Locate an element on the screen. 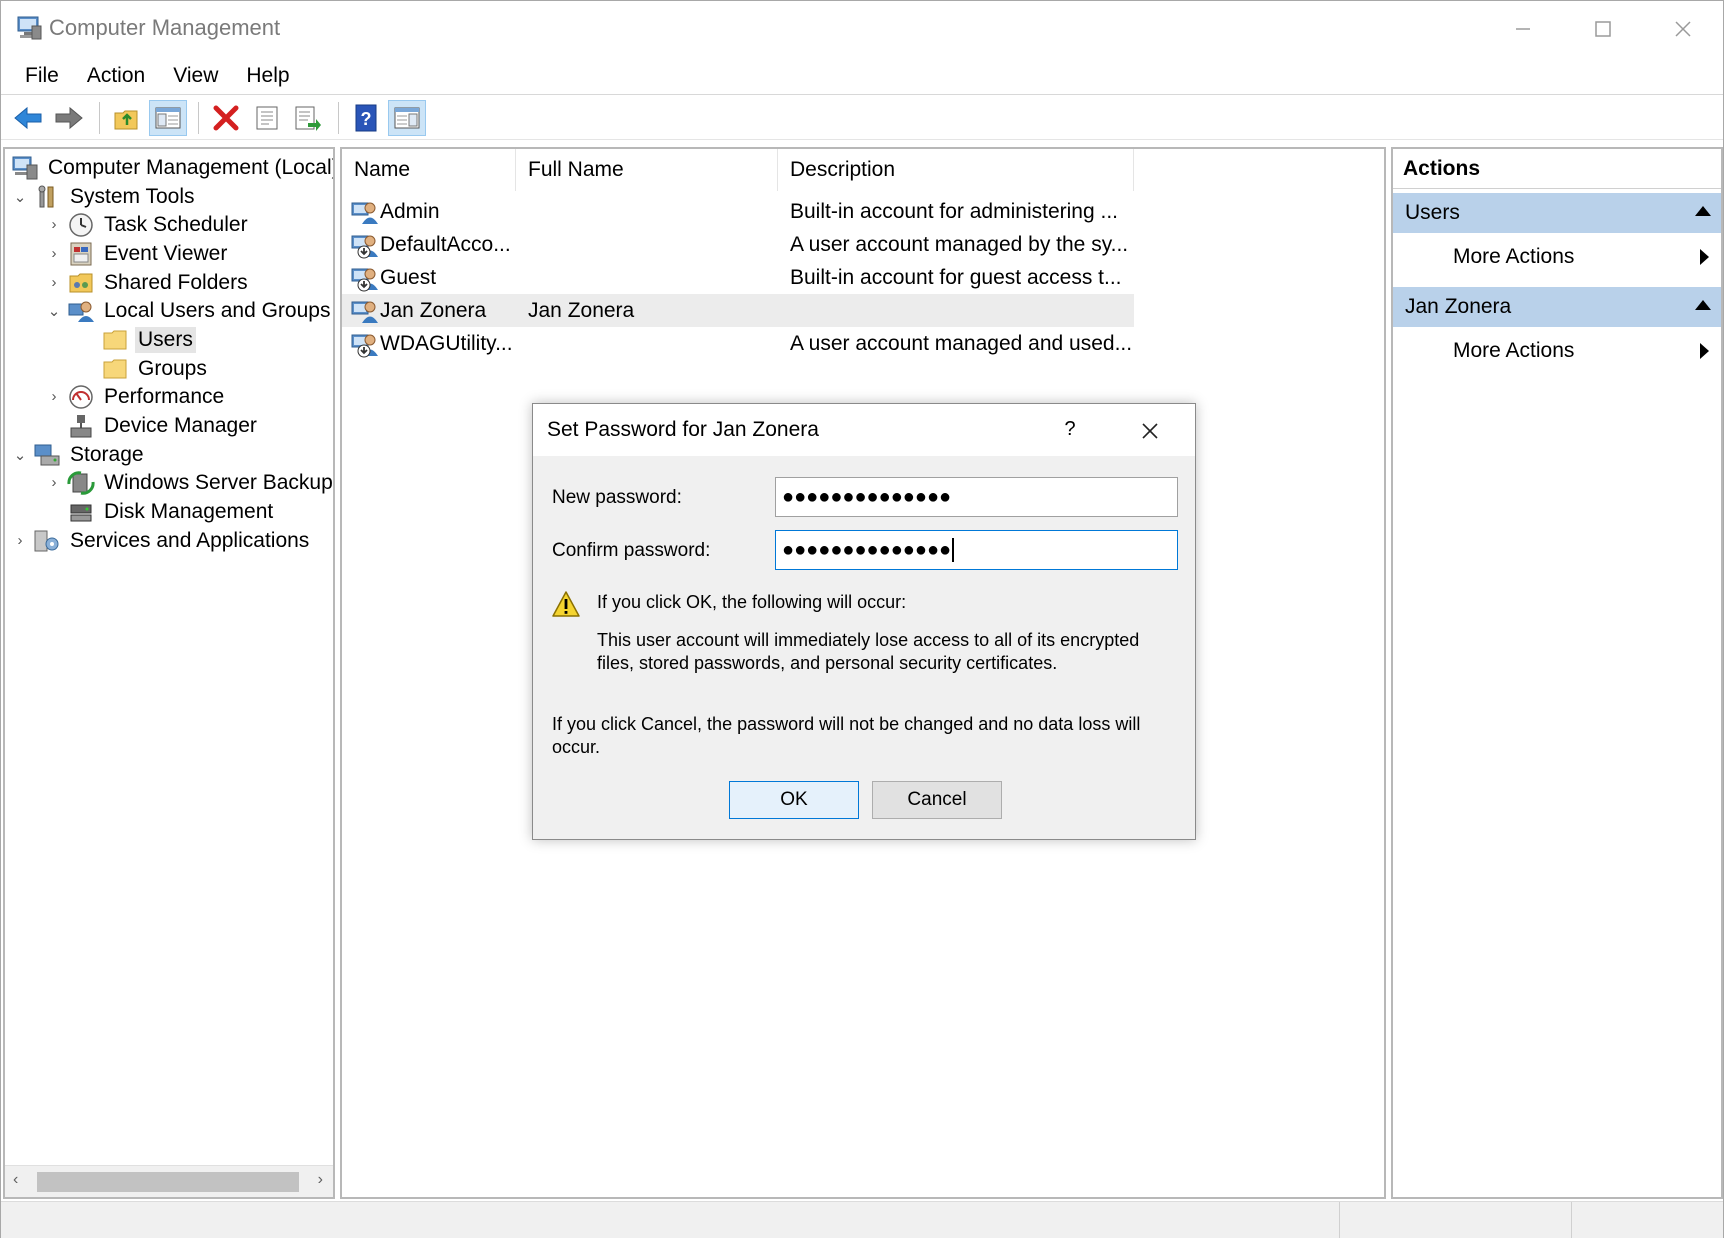  tree-item-event-viewer: › Event Viewer is located at coordinates (136, 253).